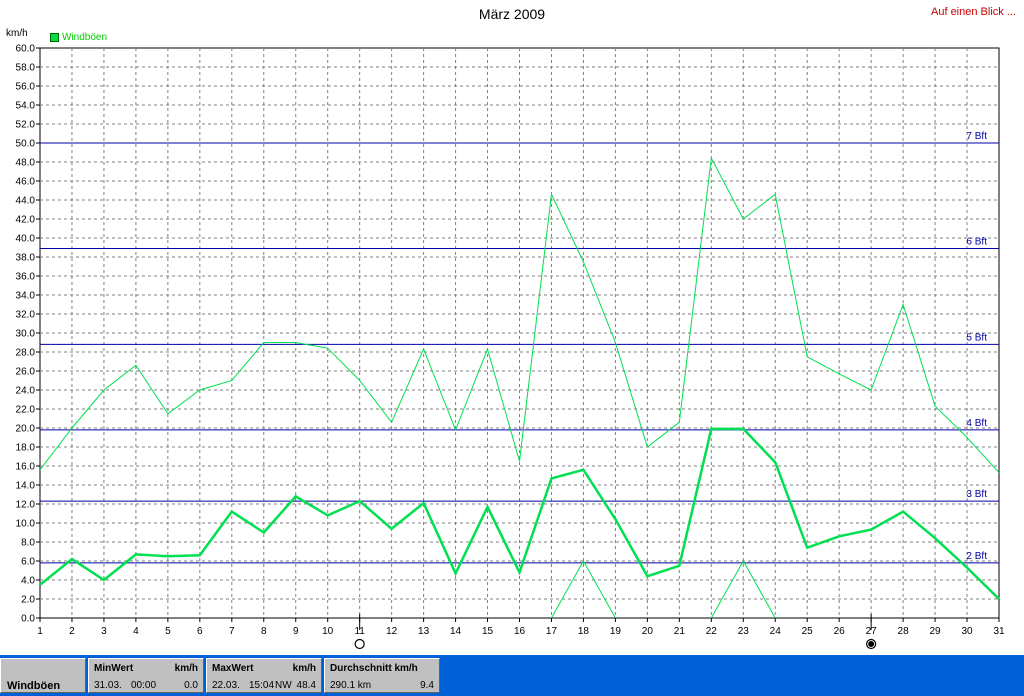 This screenshot has height=696, width=1024. What do you see at coordinates (712, 631) in the screenshot?
I see `x-tick-label: 22` at bounding box center [712, 631].